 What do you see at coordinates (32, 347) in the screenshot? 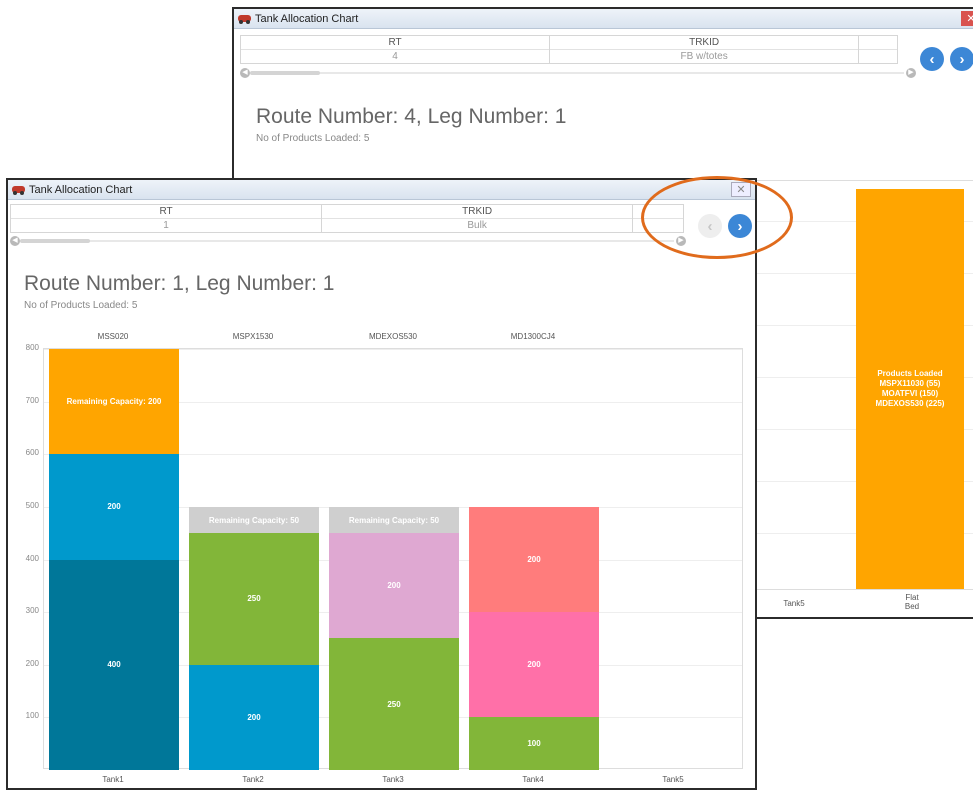
I see `y-tick-label: 800` at bounding box center [32, 347].